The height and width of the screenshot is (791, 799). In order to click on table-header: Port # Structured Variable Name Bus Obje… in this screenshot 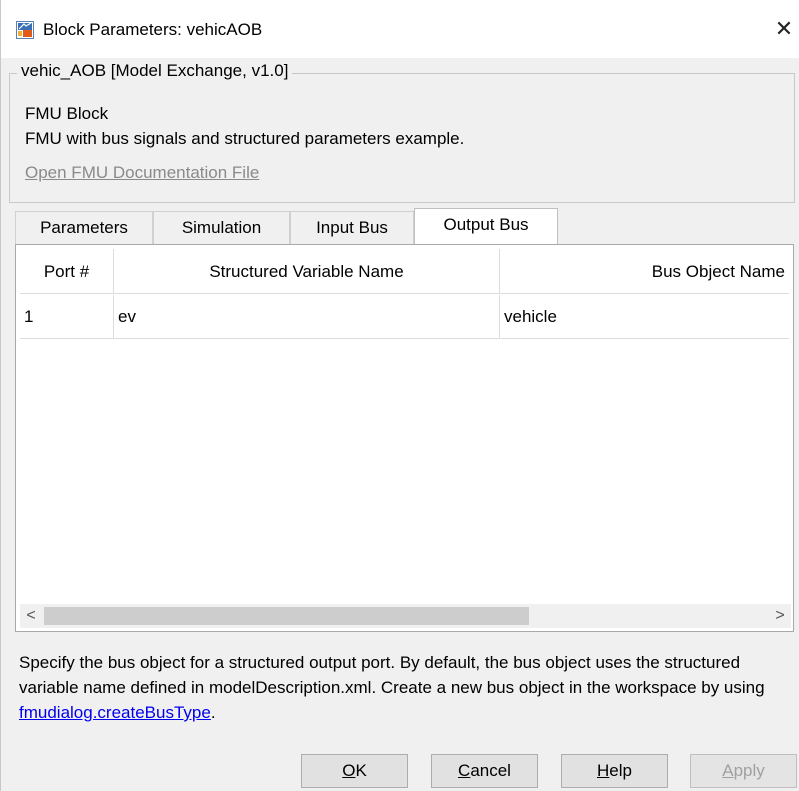, I will do `click(404, 271)`.